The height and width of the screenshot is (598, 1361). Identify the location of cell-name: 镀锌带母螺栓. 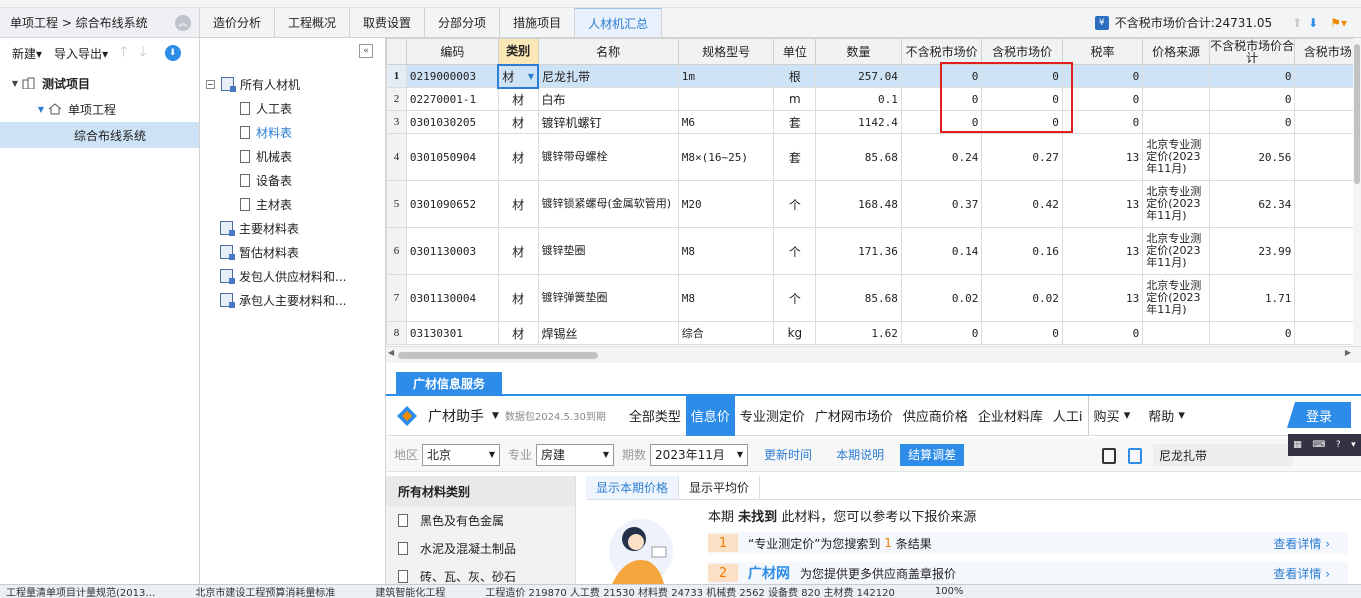
(608, 157).